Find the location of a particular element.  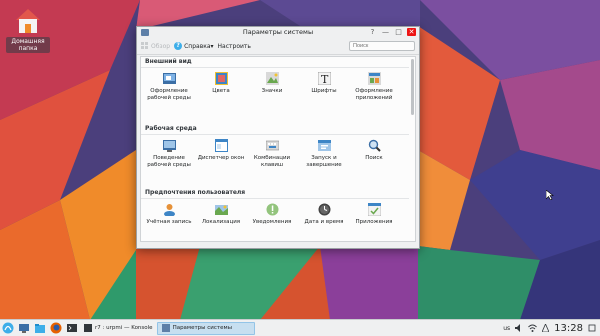

module-locale: Локализация is located at coordinates (221, 214).